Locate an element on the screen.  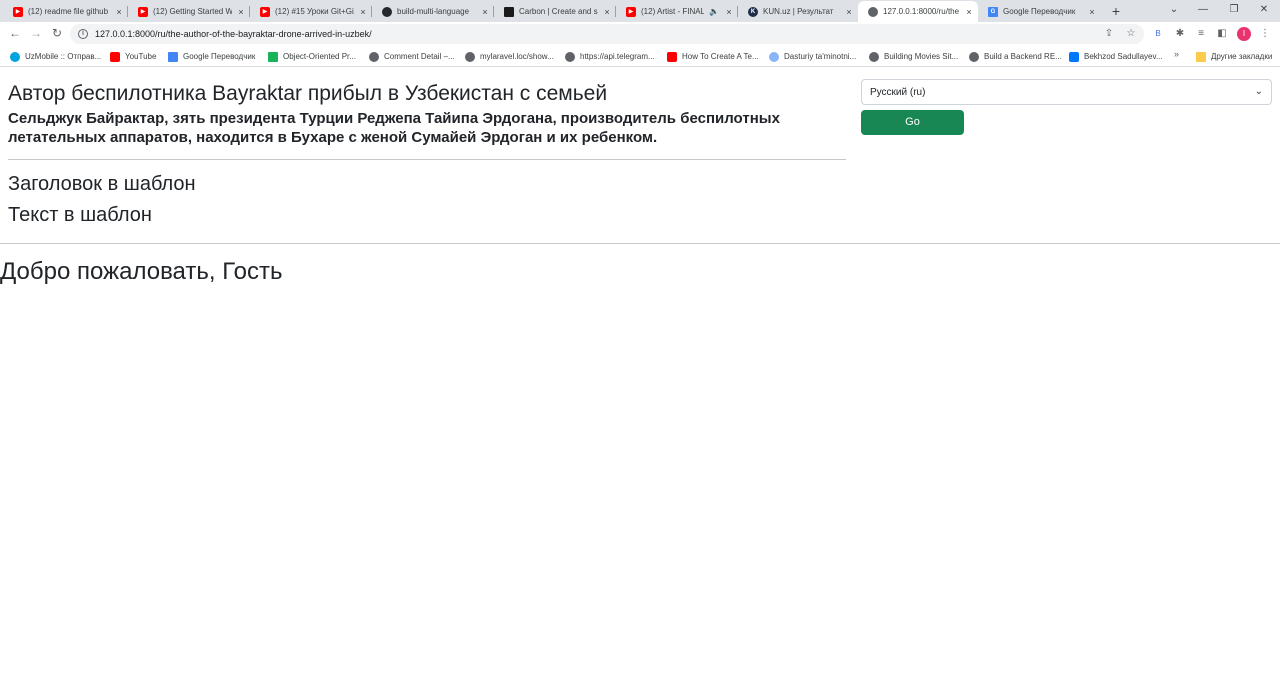
site-info-icon: i is located at coordinates (83, 34).